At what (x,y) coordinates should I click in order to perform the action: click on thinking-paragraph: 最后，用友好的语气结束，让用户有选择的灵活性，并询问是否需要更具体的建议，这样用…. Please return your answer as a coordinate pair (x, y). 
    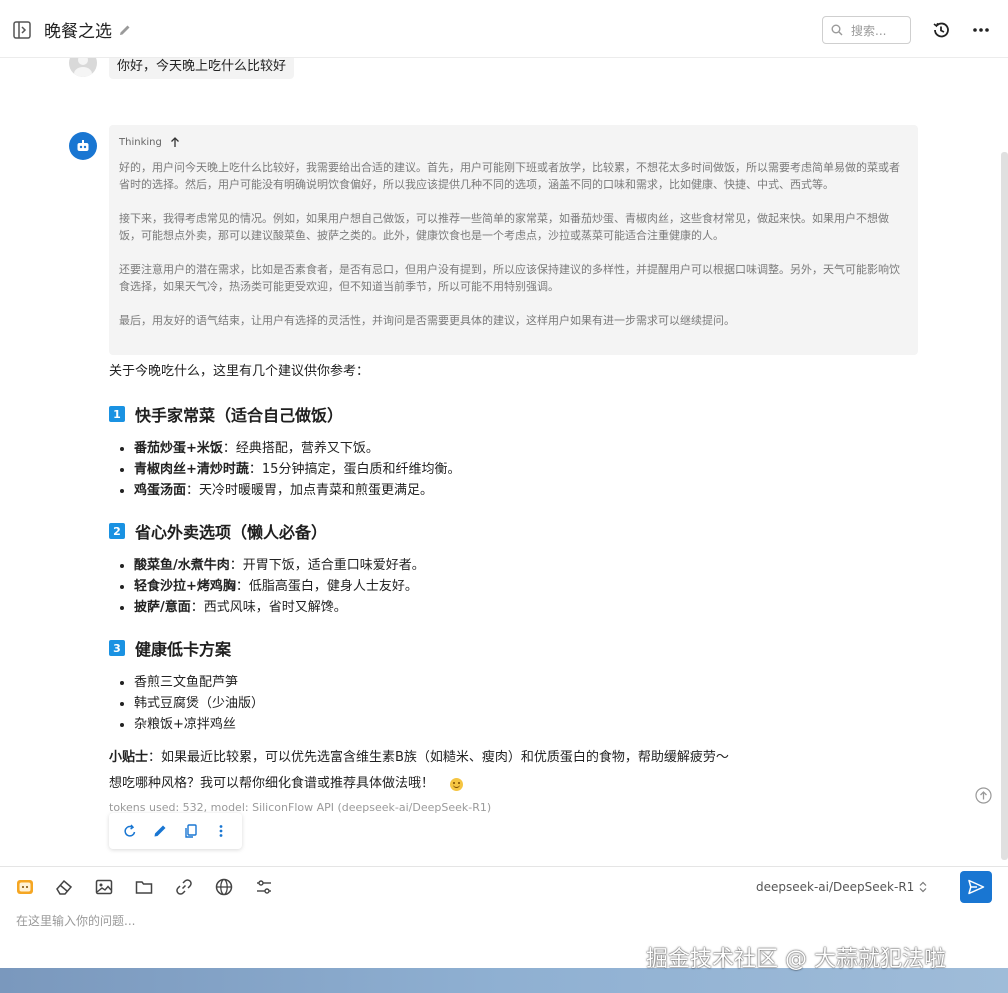
    Looking at the image, I should click on (427, 320).